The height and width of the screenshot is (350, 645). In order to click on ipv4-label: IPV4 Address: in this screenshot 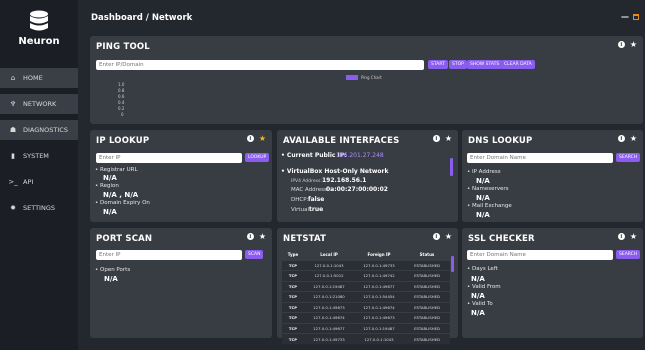, I will do `click(306, 181)`.